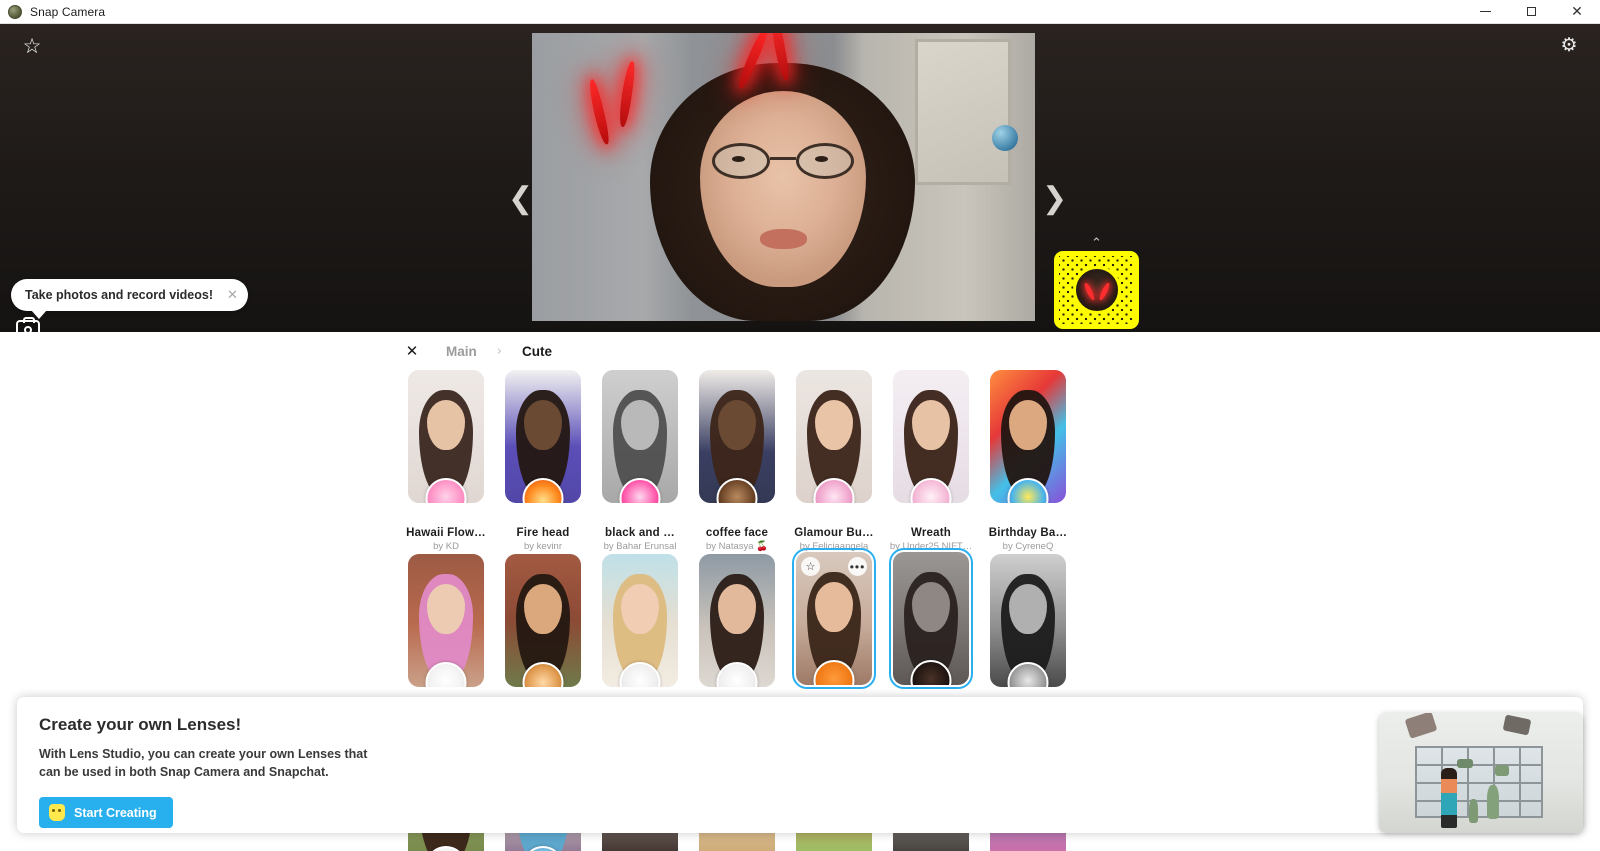  I want to click on breadcrumb: ✕ Main › Cute, so click(800, 350).